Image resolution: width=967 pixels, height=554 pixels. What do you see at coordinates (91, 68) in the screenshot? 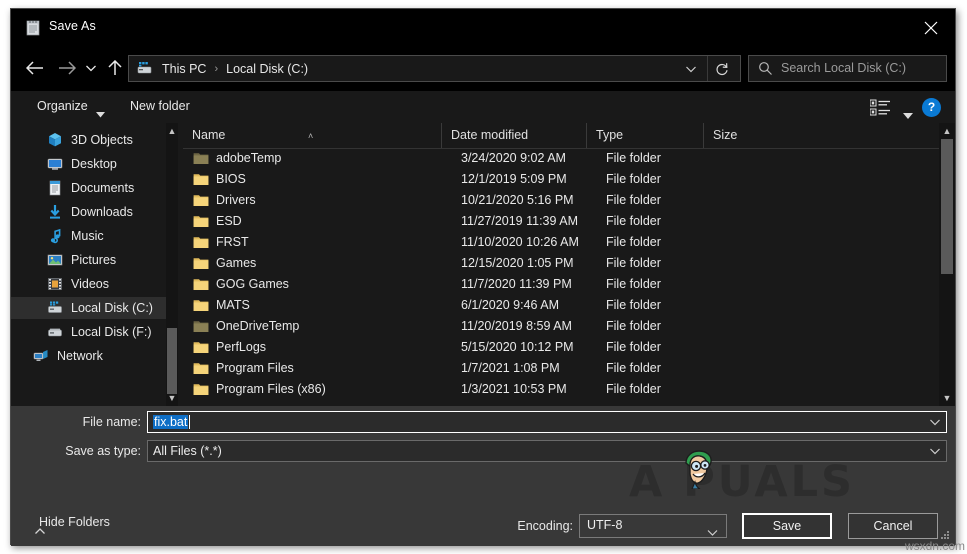
I see `recent-locations-button` at bounding box center [91, 68].